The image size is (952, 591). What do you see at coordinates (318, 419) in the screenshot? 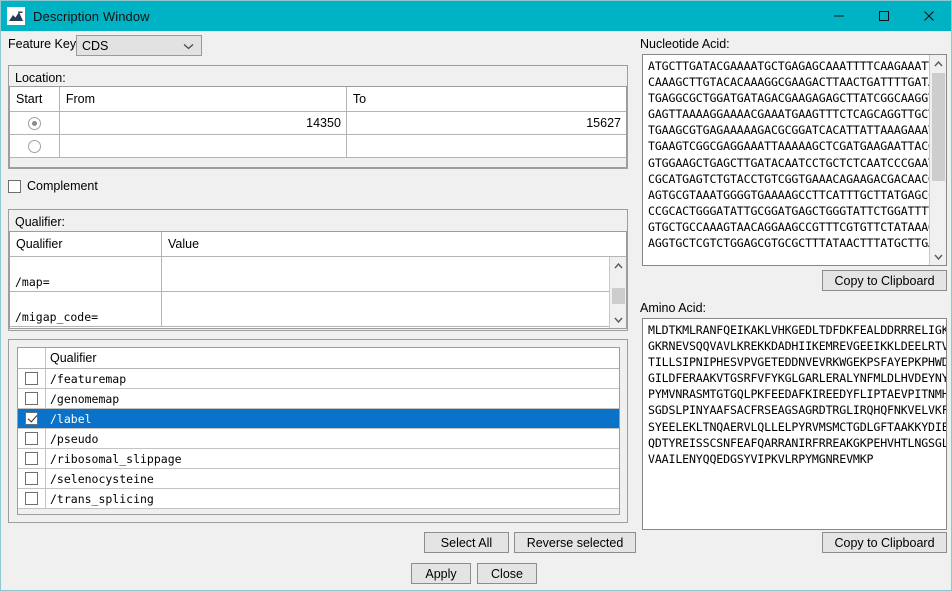
I see `list-item-selected: /label` at bounding box center [318, 419].